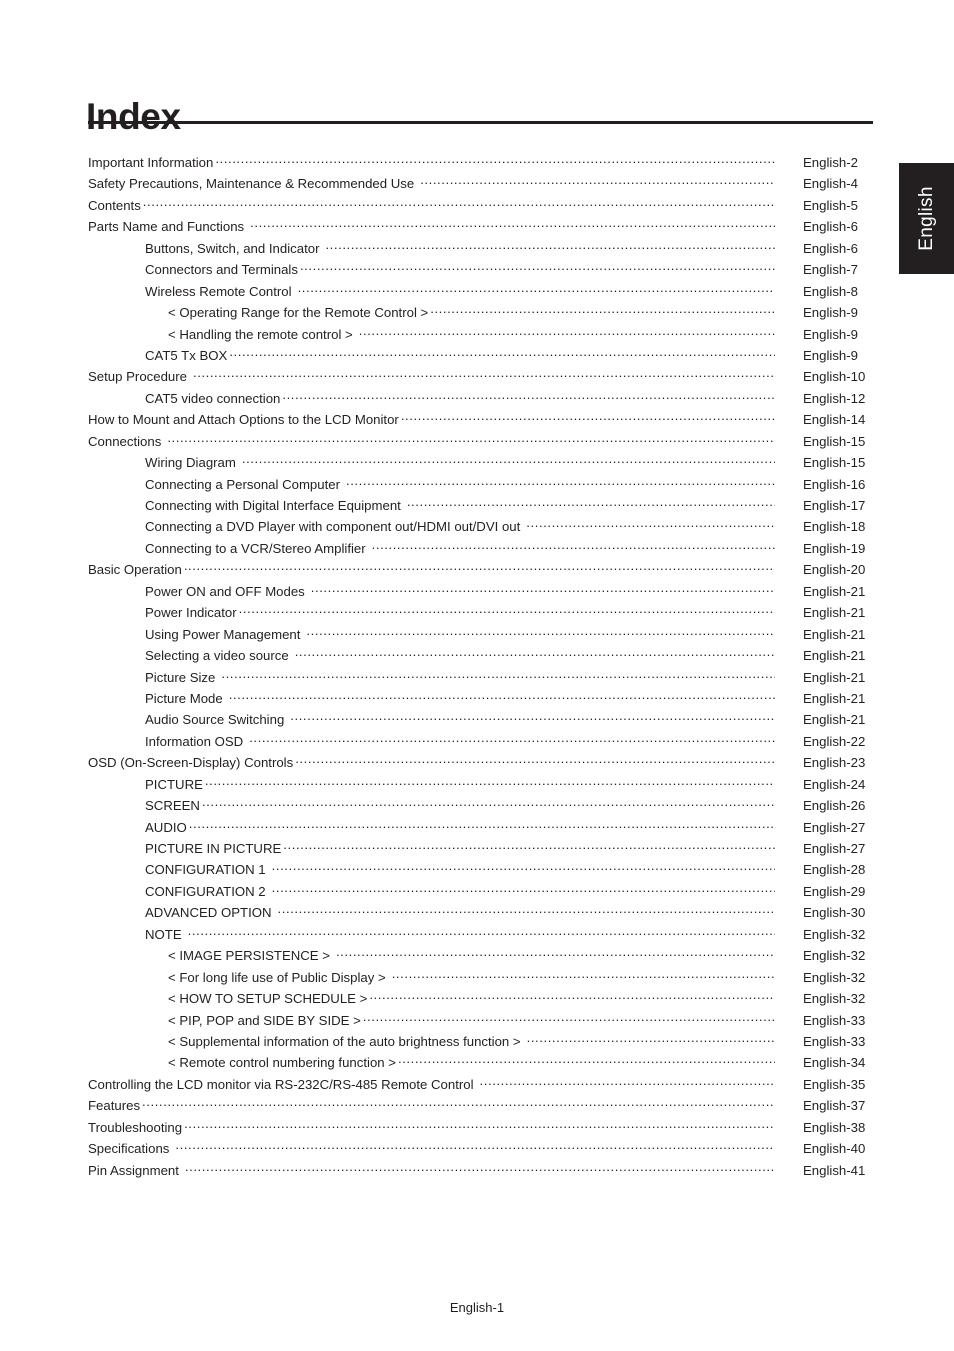  What do you see at coordinates (834, 527) in the screenshot?
I see `index-entry-page: English-18` at bounding box center [834, 527].